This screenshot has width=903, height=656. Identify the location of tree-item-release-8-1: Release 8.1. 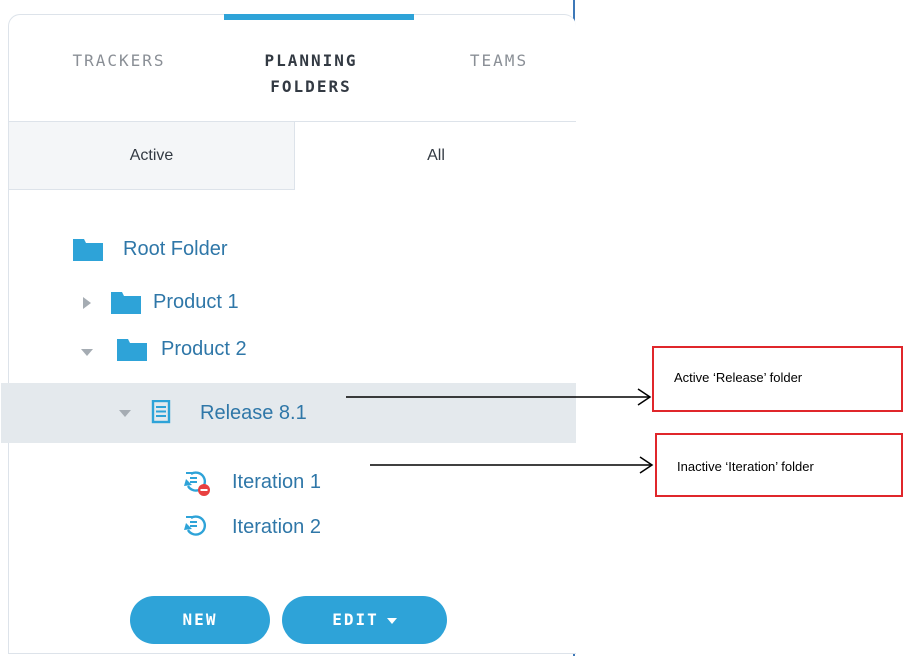
(288, 413).